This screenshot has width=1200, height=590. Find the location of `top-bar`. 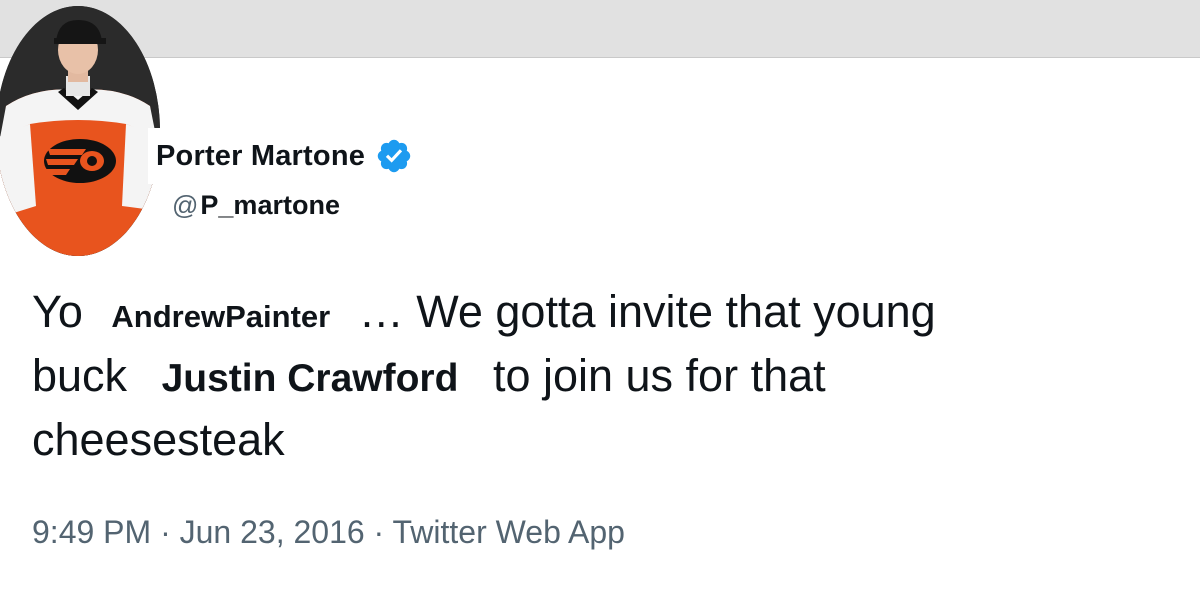

top-bar is located at coordinates (600, 29).